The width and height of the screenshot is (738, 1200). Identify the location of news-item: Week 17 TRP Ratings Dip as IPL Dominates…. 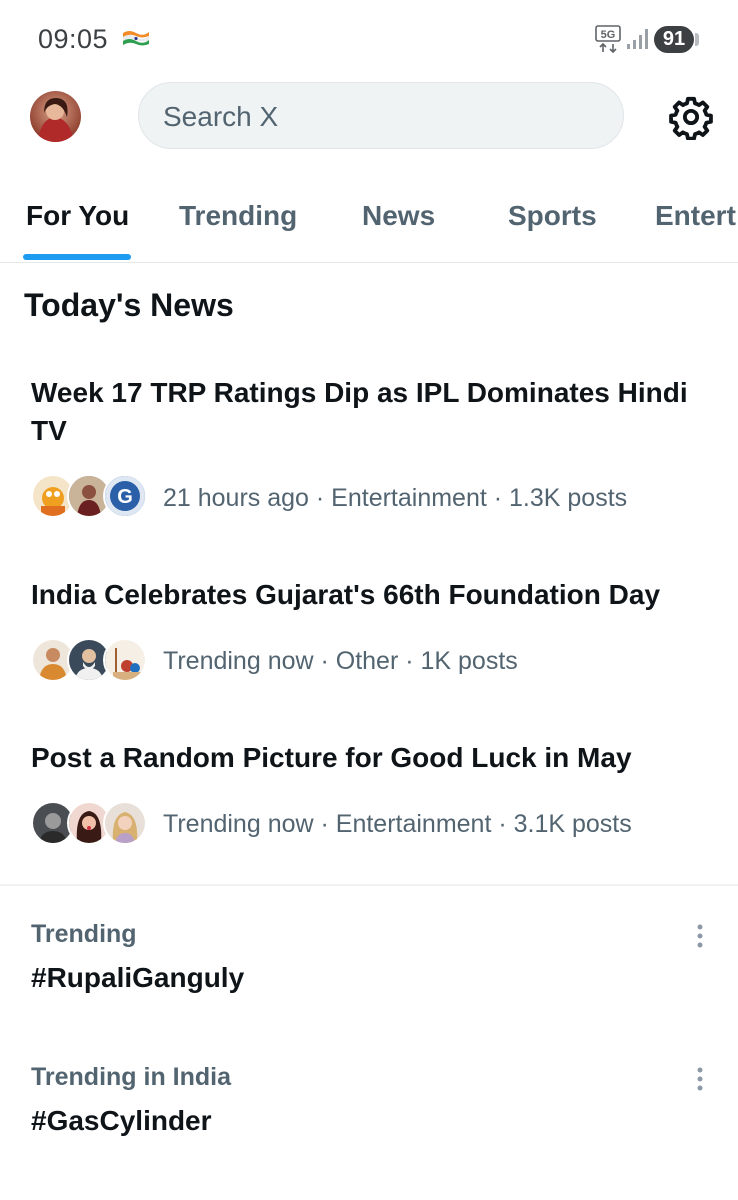
(369, 454).